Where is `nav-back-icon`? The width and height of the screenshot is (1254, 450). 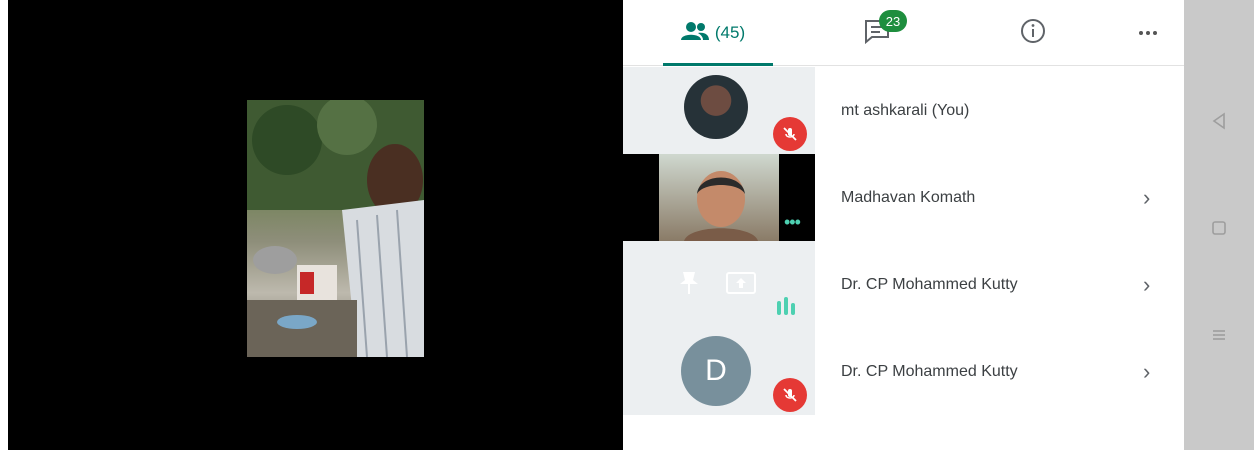 nav-back-icon is located at coordinates (1219, 121).